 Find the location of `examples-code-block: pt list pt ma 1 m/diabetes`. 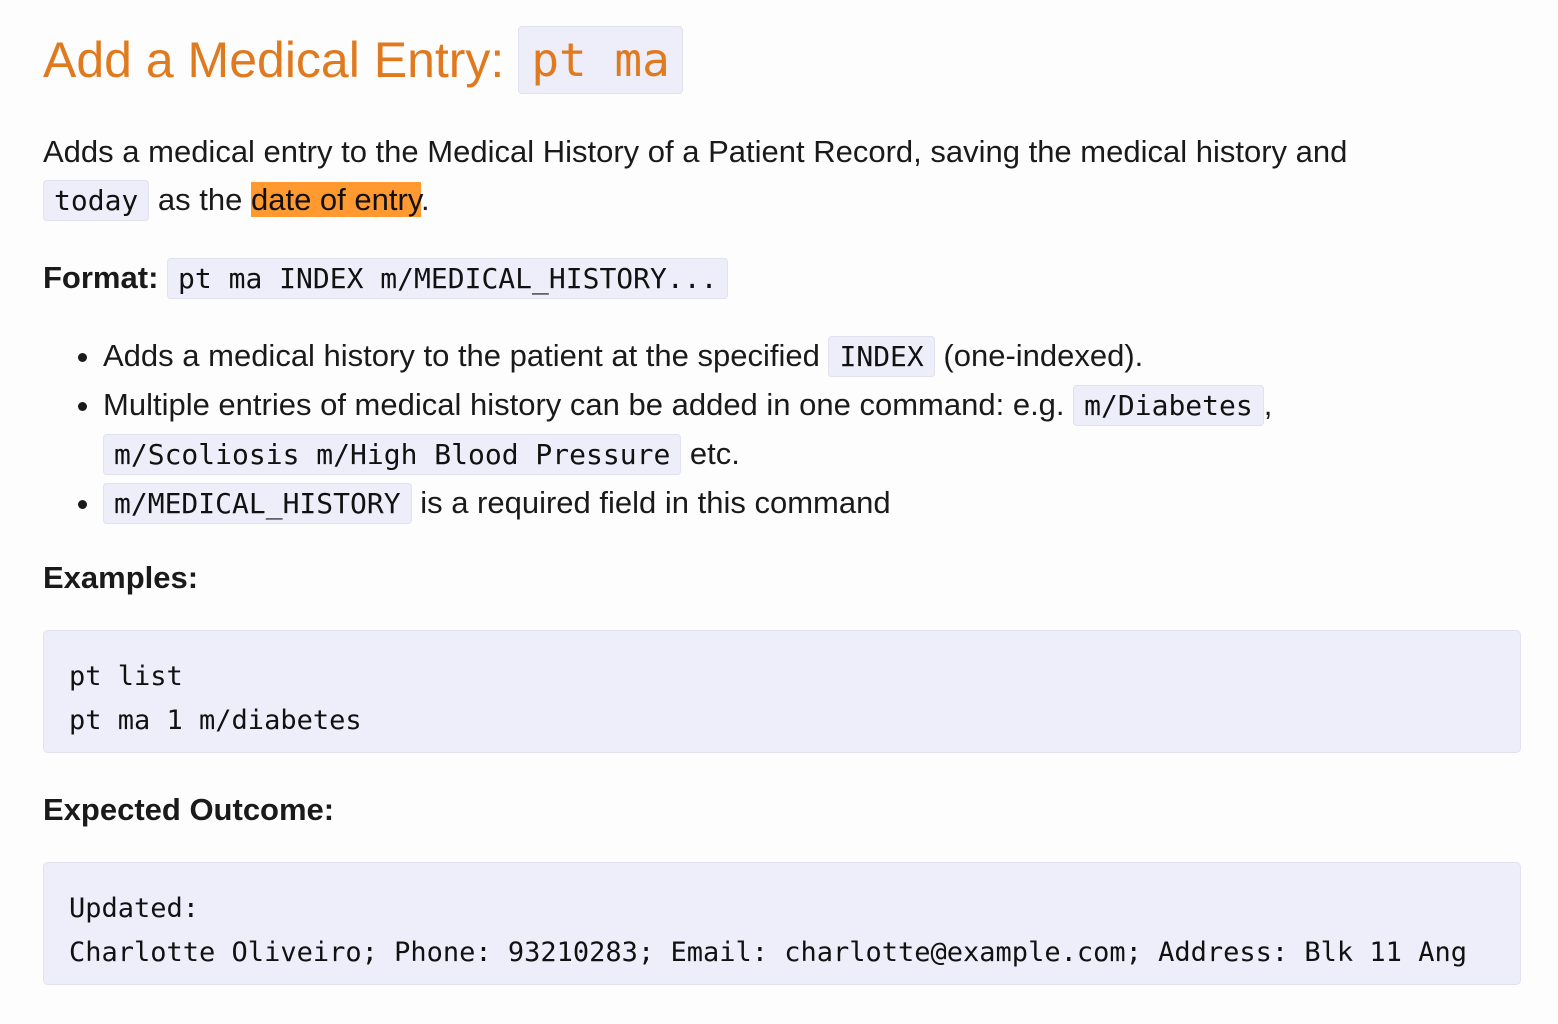

examples-code-block: pt list pt ma 1 m/diabetes is located at coordinates (782, 691).